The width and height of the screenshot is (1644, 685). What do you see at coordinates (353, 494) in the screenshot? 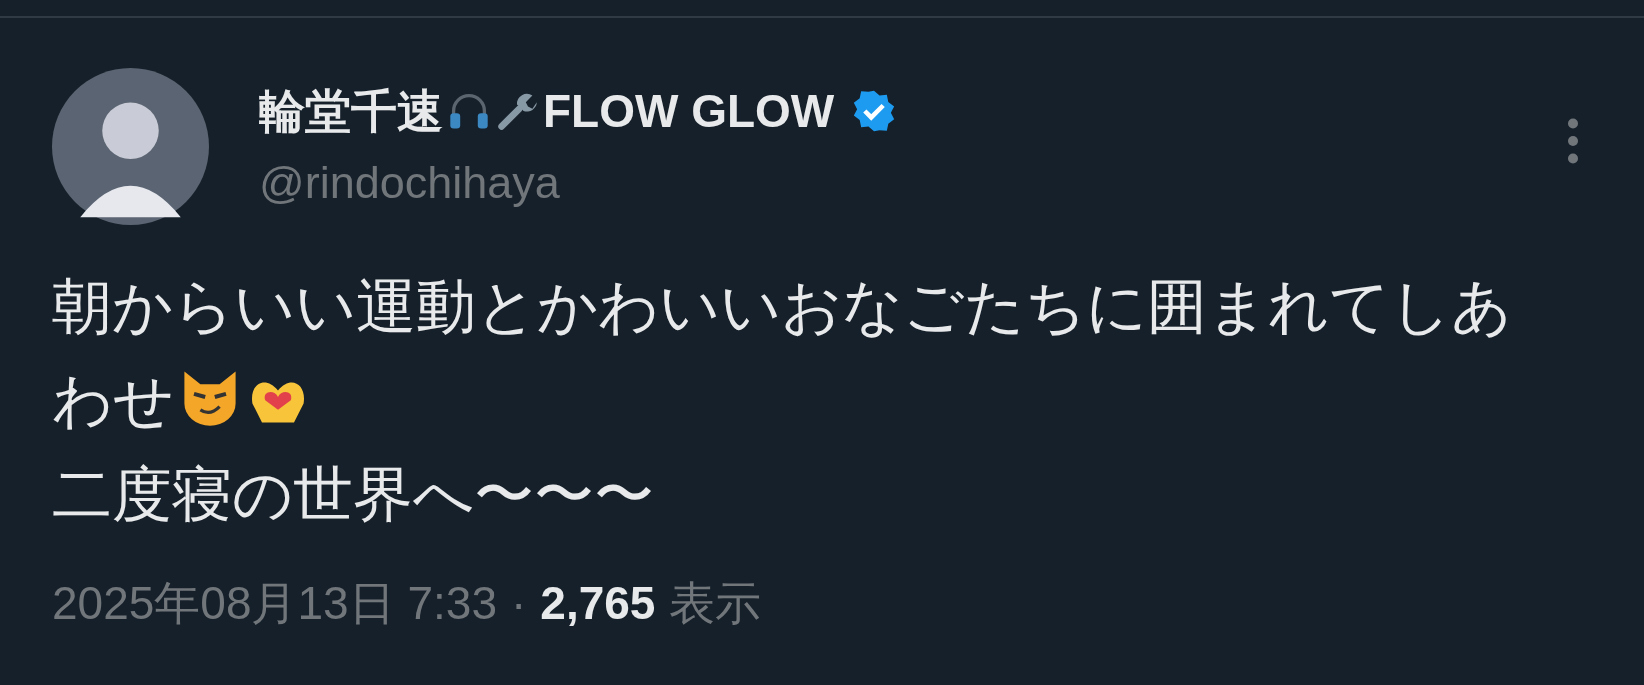
I see `tweet-text: 二度寝の世界へ〜〜〜` at bounding box center [353, 494].